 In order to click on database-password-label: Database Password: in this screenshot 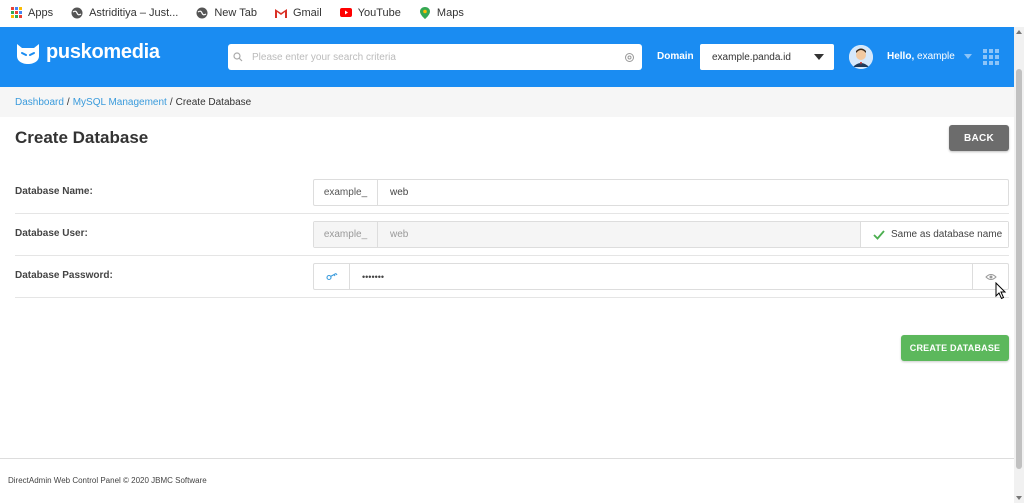, I will do `click(64, 275)`.